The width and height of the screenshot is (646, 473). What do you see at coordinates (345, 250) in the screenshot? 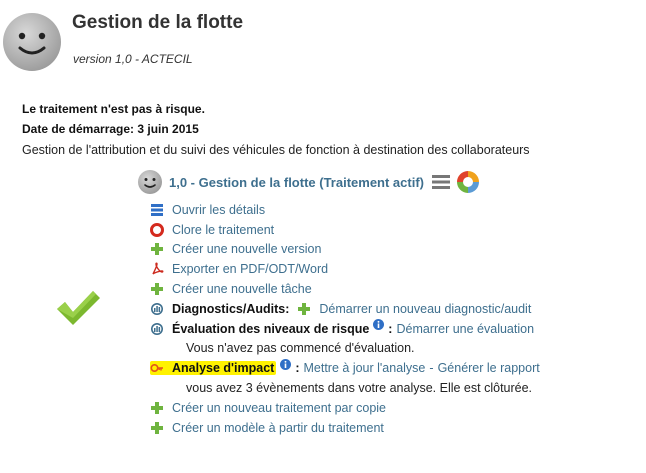
I see `action-new-version: Créer une nouvelle version` at bounding box center [345, 250].